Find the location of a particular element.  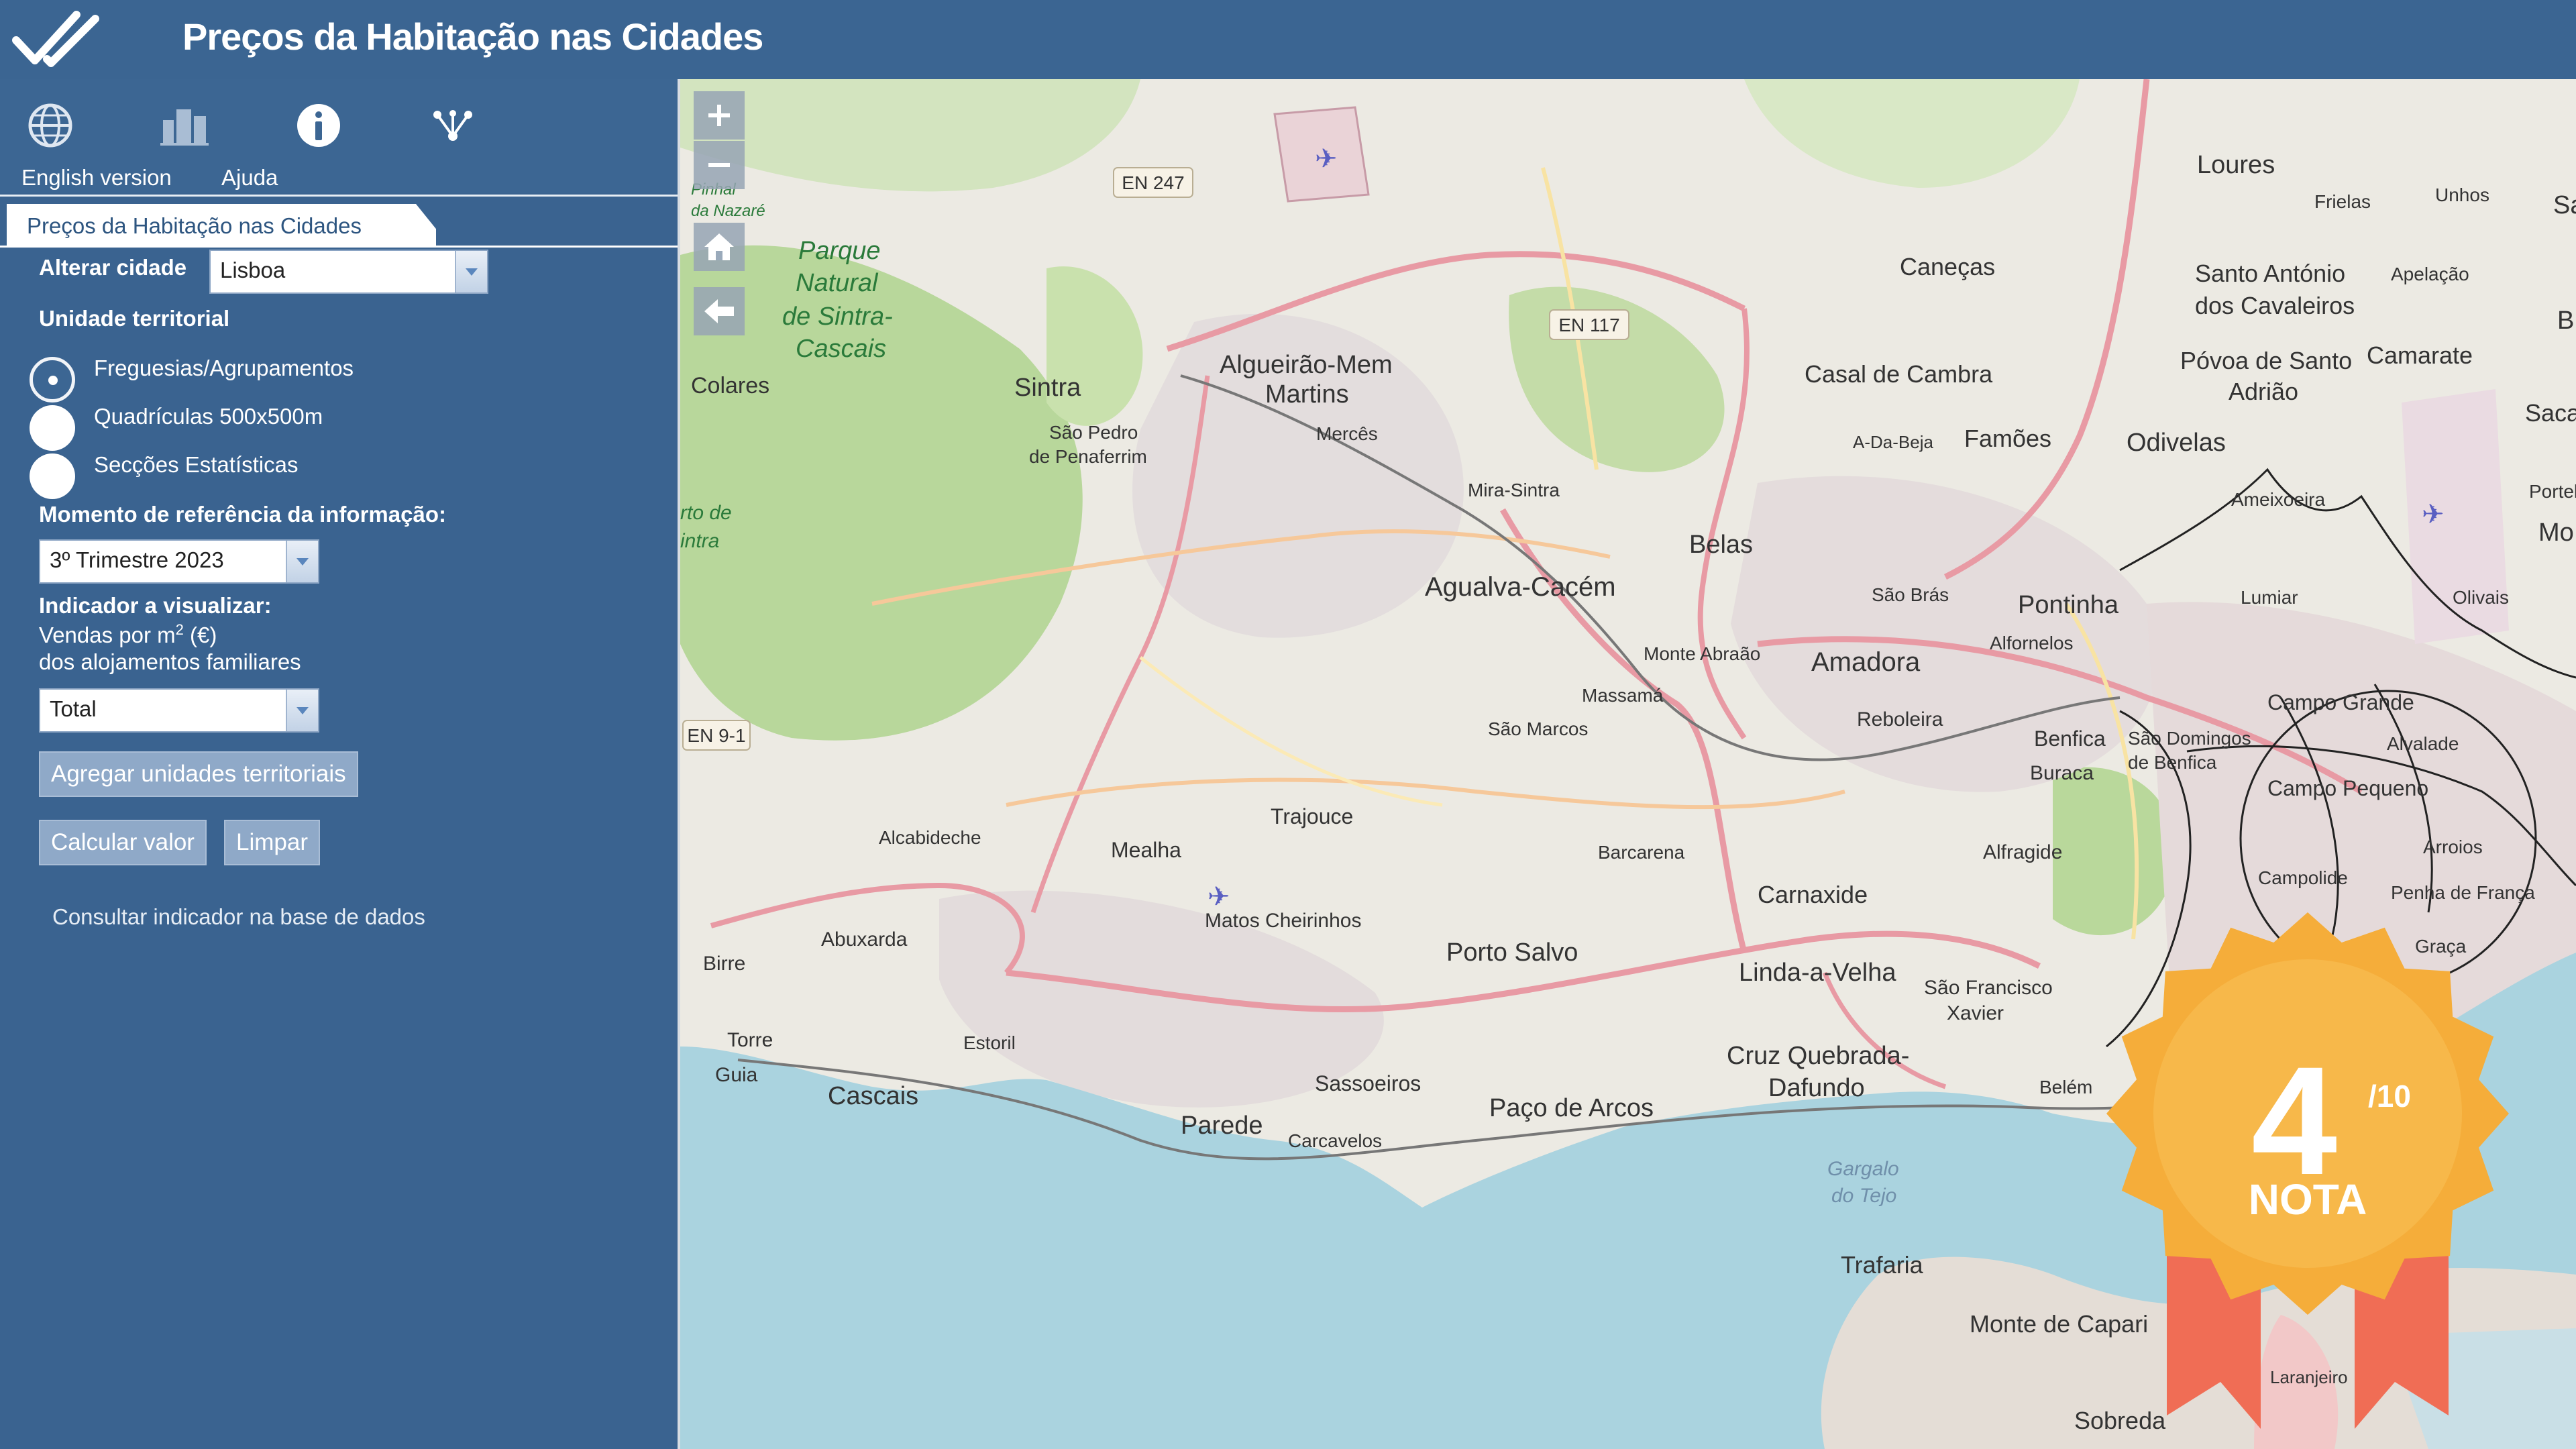

road-shield-en247: EN 247 is located at coordinates (1153, 182).